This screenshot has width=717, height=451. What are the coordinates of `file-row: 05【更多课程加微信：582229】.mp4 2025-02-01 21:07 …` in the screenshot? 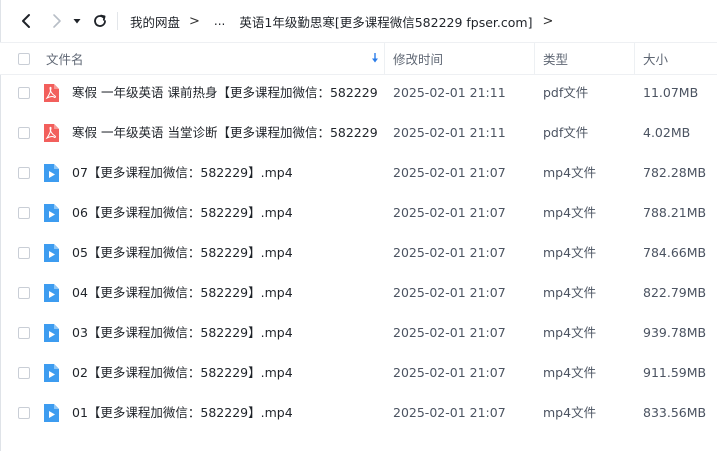 It's located at (358, 253).